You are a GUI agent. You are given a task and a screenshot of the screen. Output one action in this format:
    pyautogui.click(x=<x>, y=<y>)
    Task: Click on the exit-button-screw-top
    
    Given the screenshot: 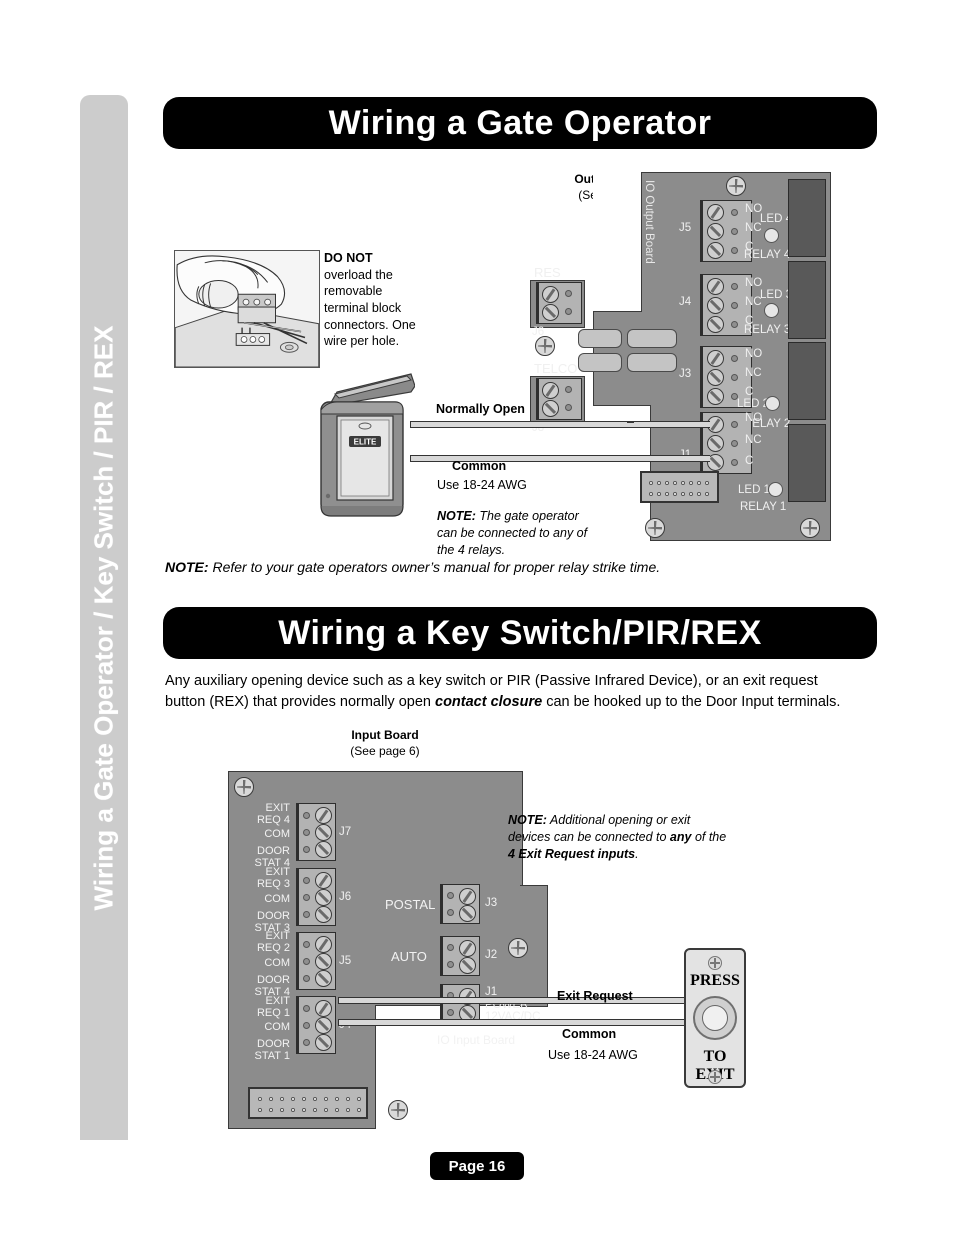 What is the action you would take?
    pyautogui.click(x=715, y=963)
    